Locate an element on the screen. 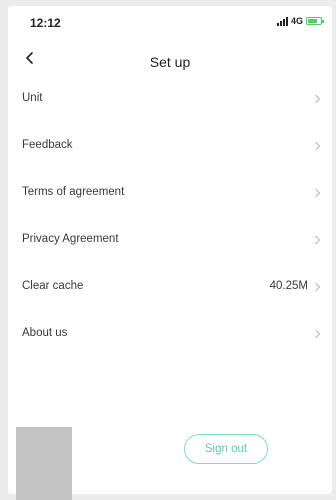 Image resolution: width=336 pixels, height=500 pixels. menu-item-label: Privacy Agreement is located at coordinates (70, 239).